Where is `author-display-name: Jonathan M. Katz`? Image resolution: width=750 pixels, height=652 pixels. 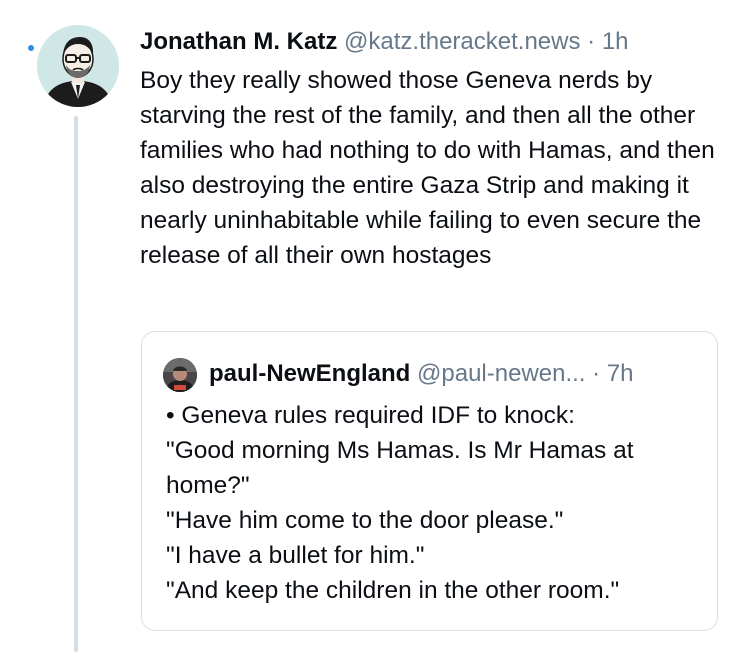
author-display-name: Jonathan M. Katz is located at coordinates (238, 41).